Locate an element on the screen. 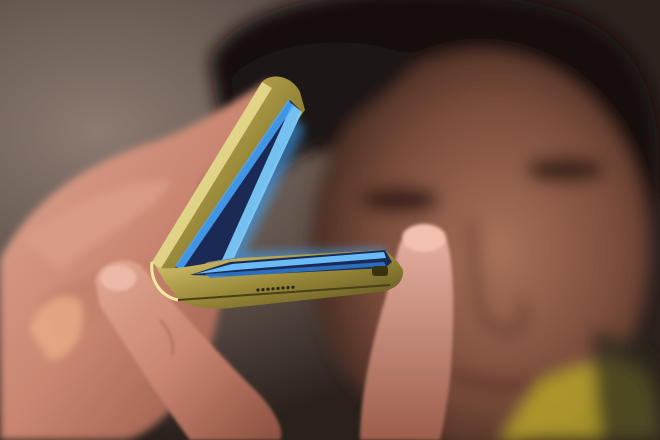 This screenshot has width=660, height=440. thumbnail is located at coordinates (424, 238).